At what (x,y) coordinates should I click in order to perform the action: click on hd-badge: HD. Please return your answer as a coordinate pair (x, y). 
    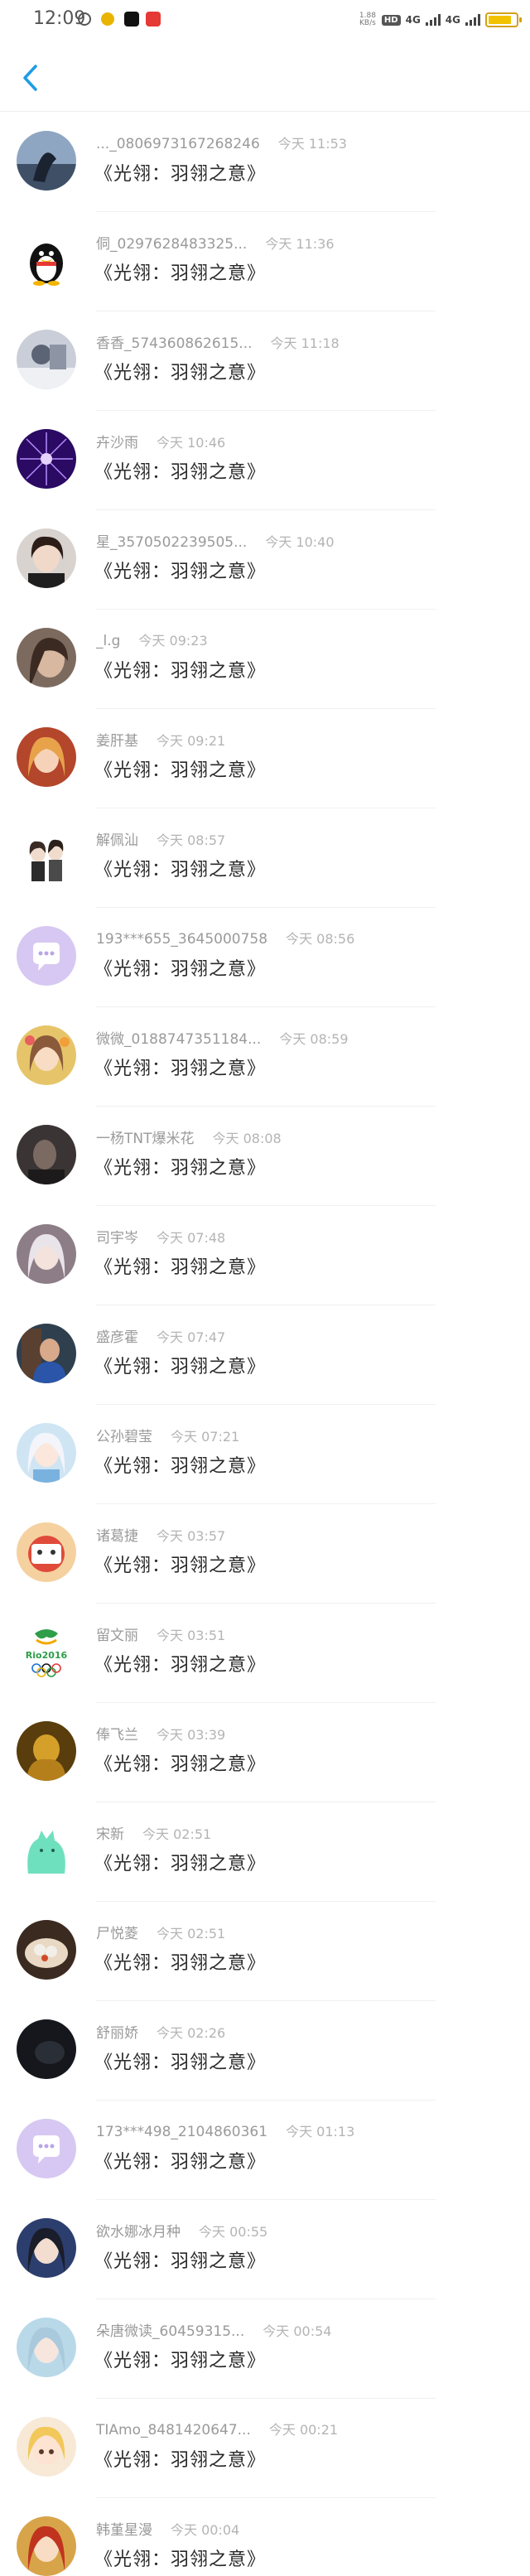
    Looking at the image, I should click on (391, 20).